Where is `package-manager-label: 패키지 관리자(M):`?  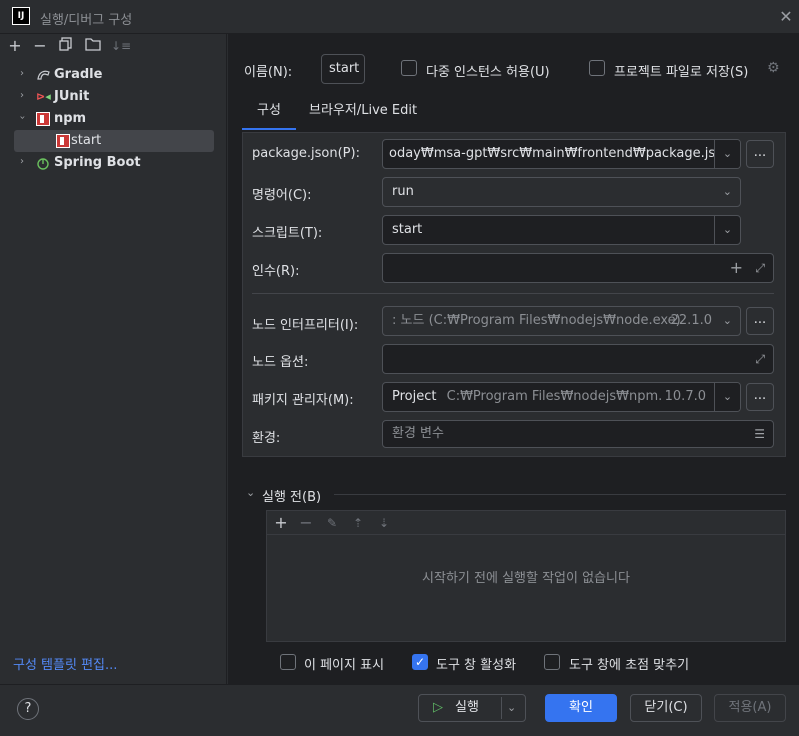 package-manager-label: 패키지 관리자(M): is located at coordinates (303, 400).